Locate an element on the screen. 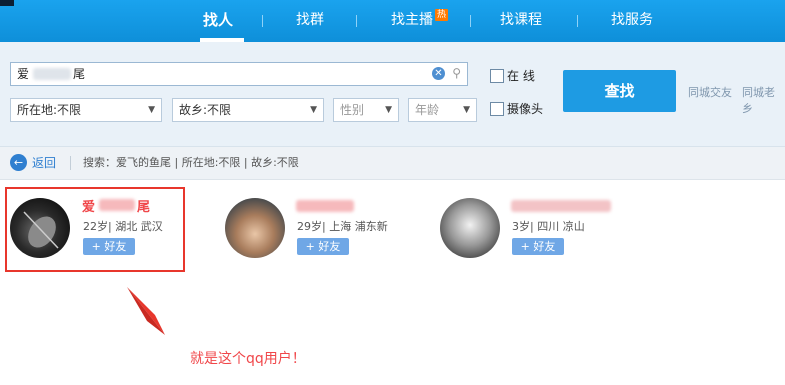 This screenshot has width=785, height=385. tab-find-streamer: 找主播热 is located at coordinates (420, 21).